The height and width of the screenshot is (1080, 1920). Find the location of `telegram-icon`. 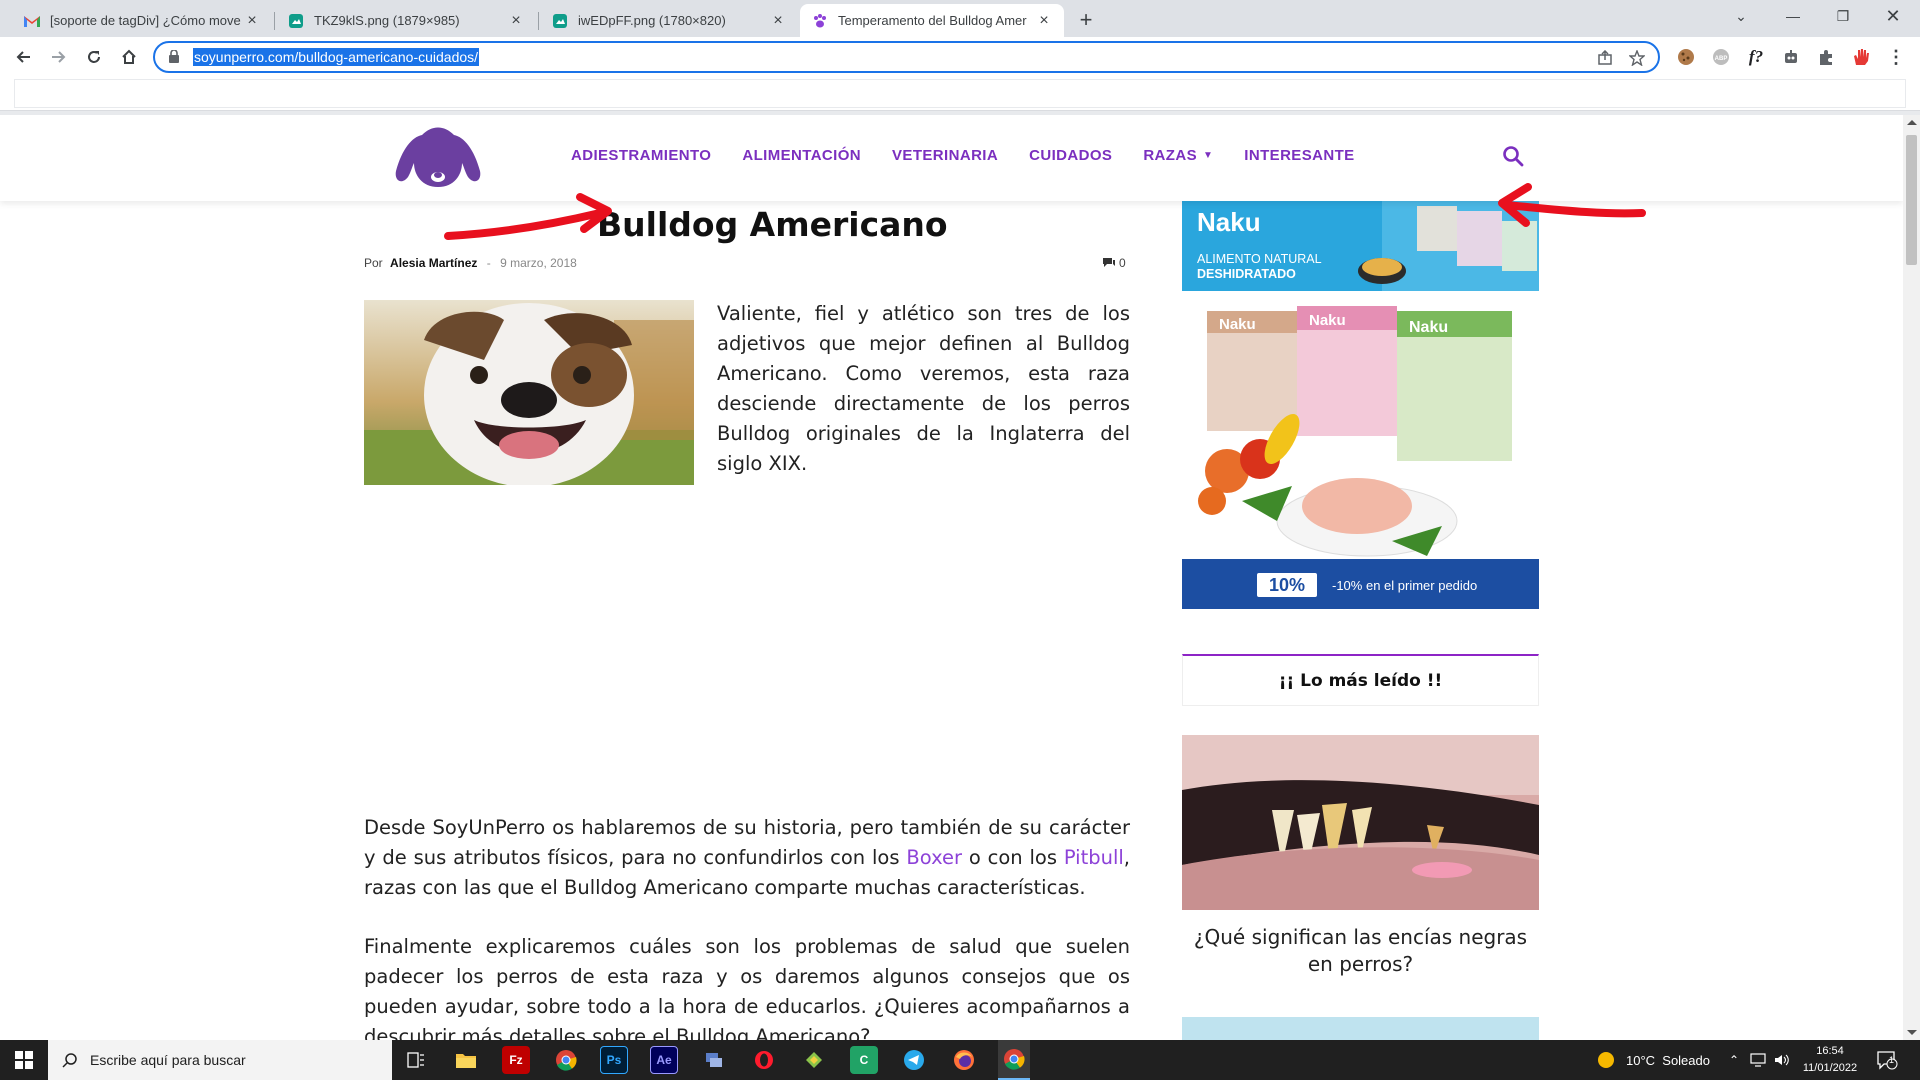

telegram-icon is located at coordinates (914, 1060).